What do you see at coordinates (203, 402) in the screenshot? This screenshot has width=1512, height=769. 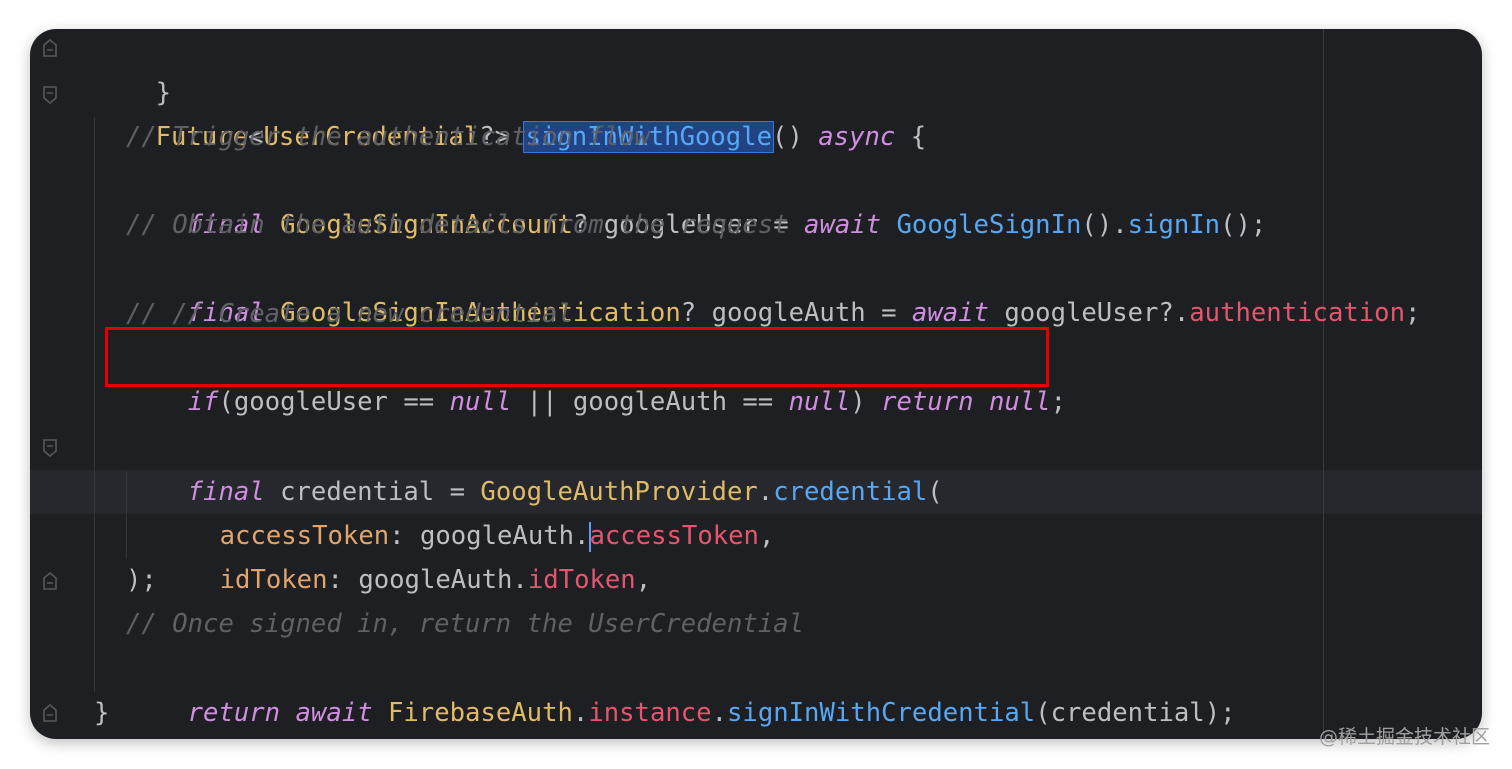 I see `keyword: if` at bounding box center [203, 402].